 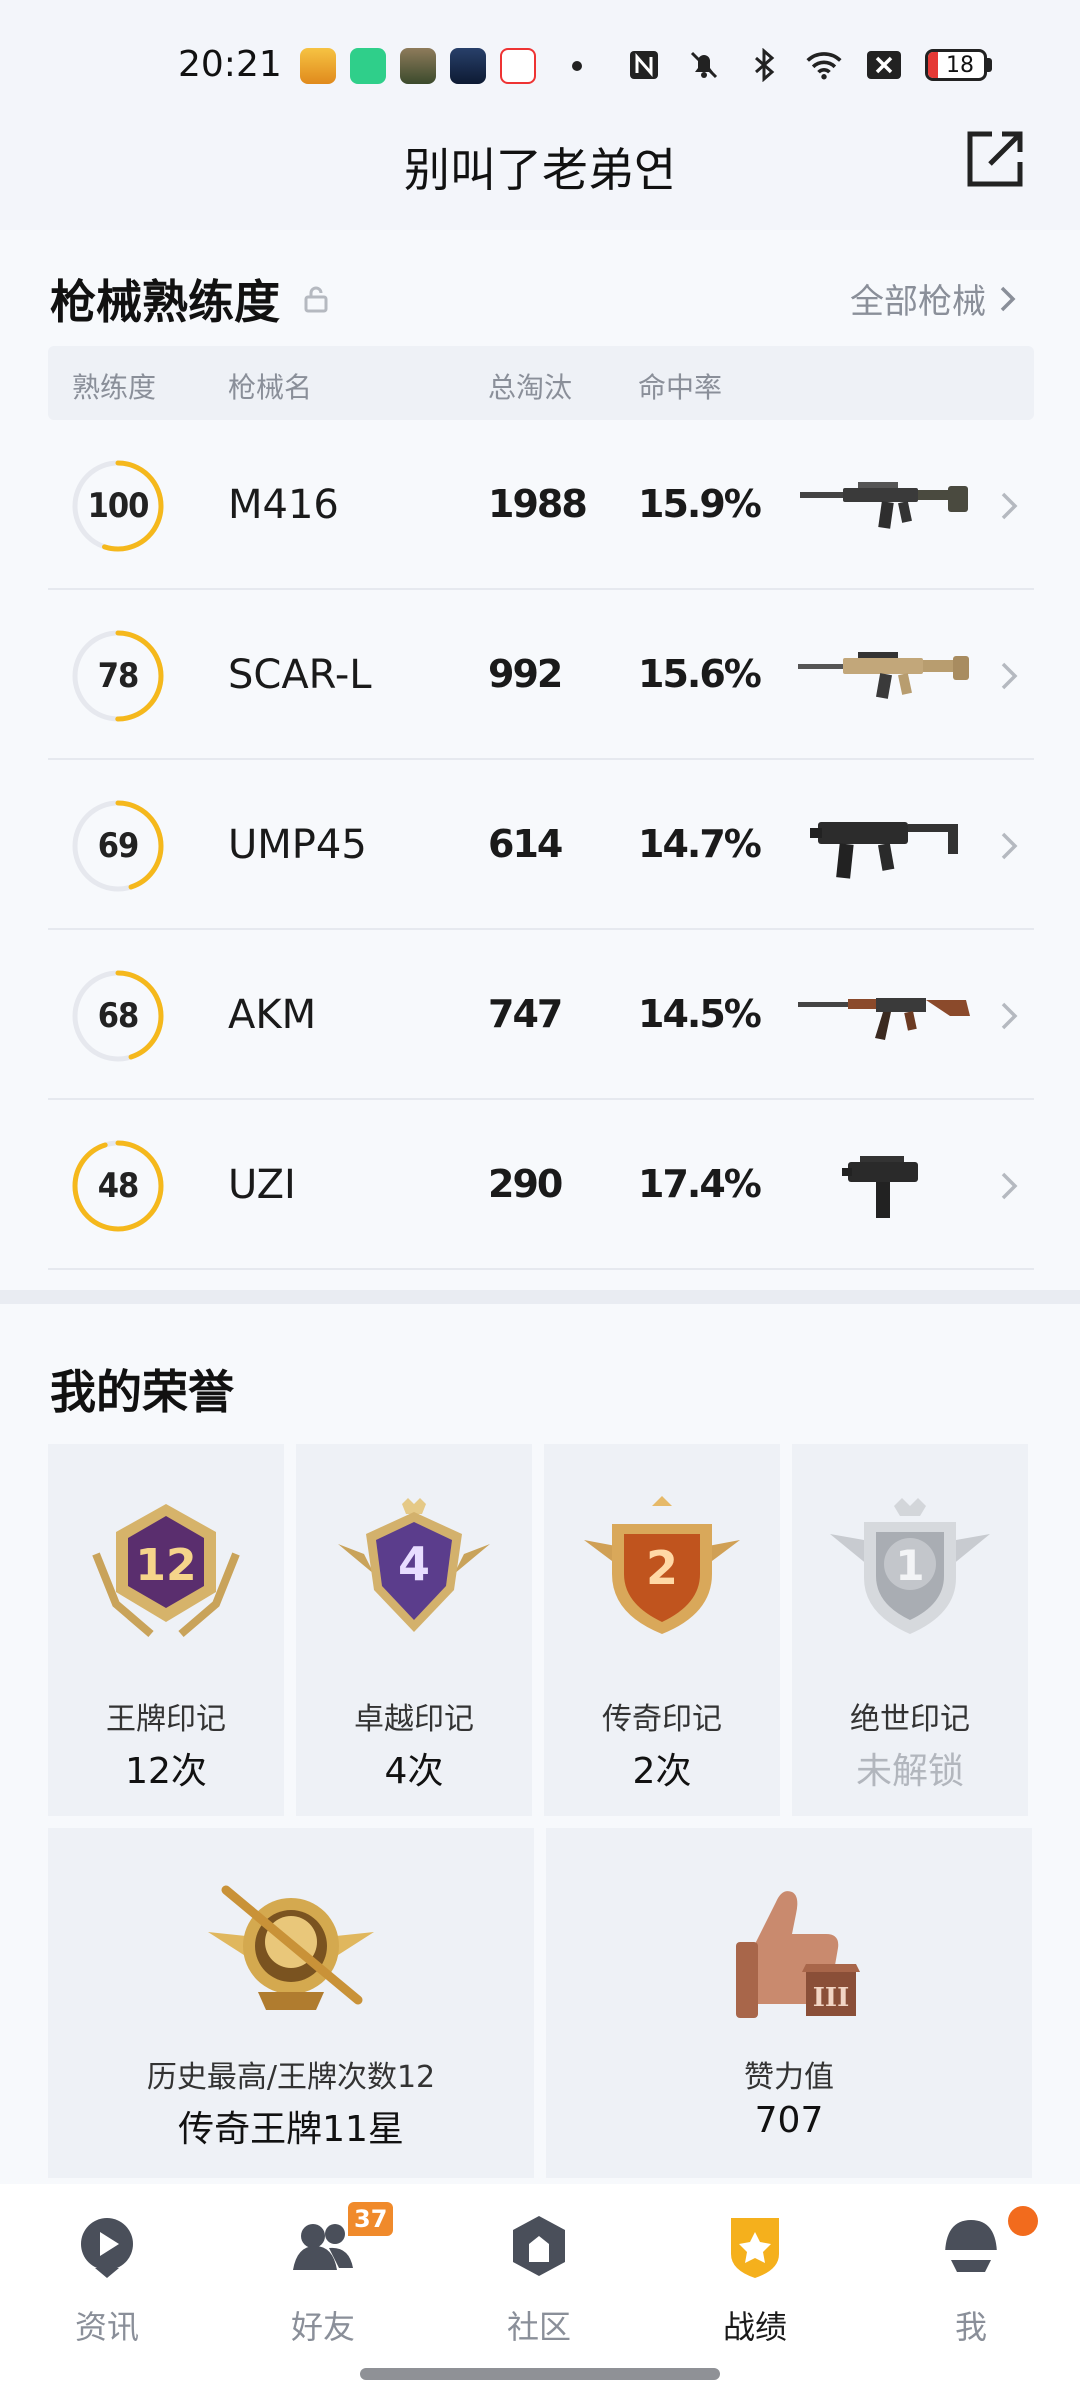 I want to click on nav-label: 资讯, so click(x=106, y=2327).